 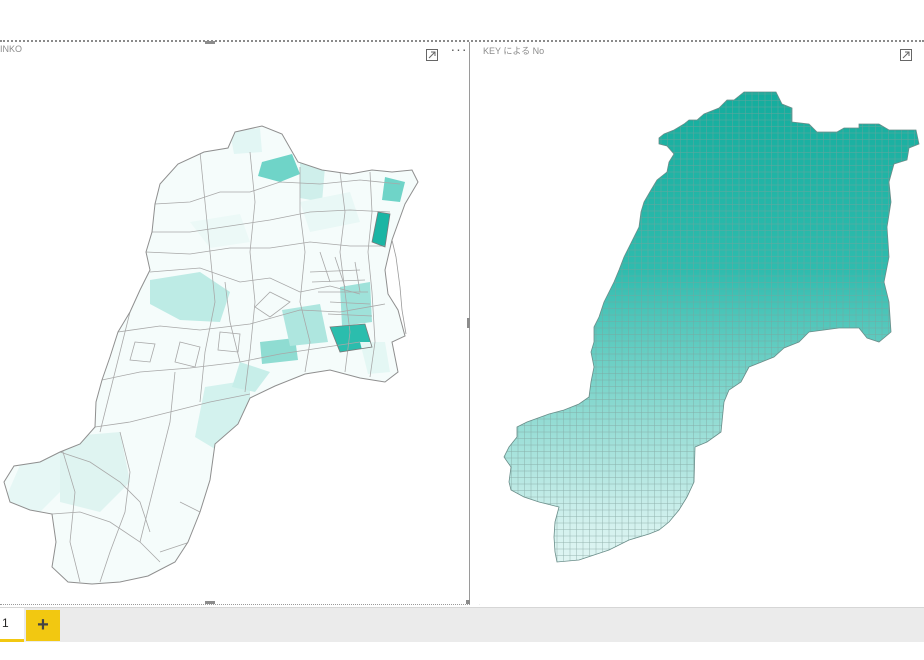 What do you see at coordinates (210, 42) in the screenshot?
I see `resize-handle-top` at bounding box center [210, 42].